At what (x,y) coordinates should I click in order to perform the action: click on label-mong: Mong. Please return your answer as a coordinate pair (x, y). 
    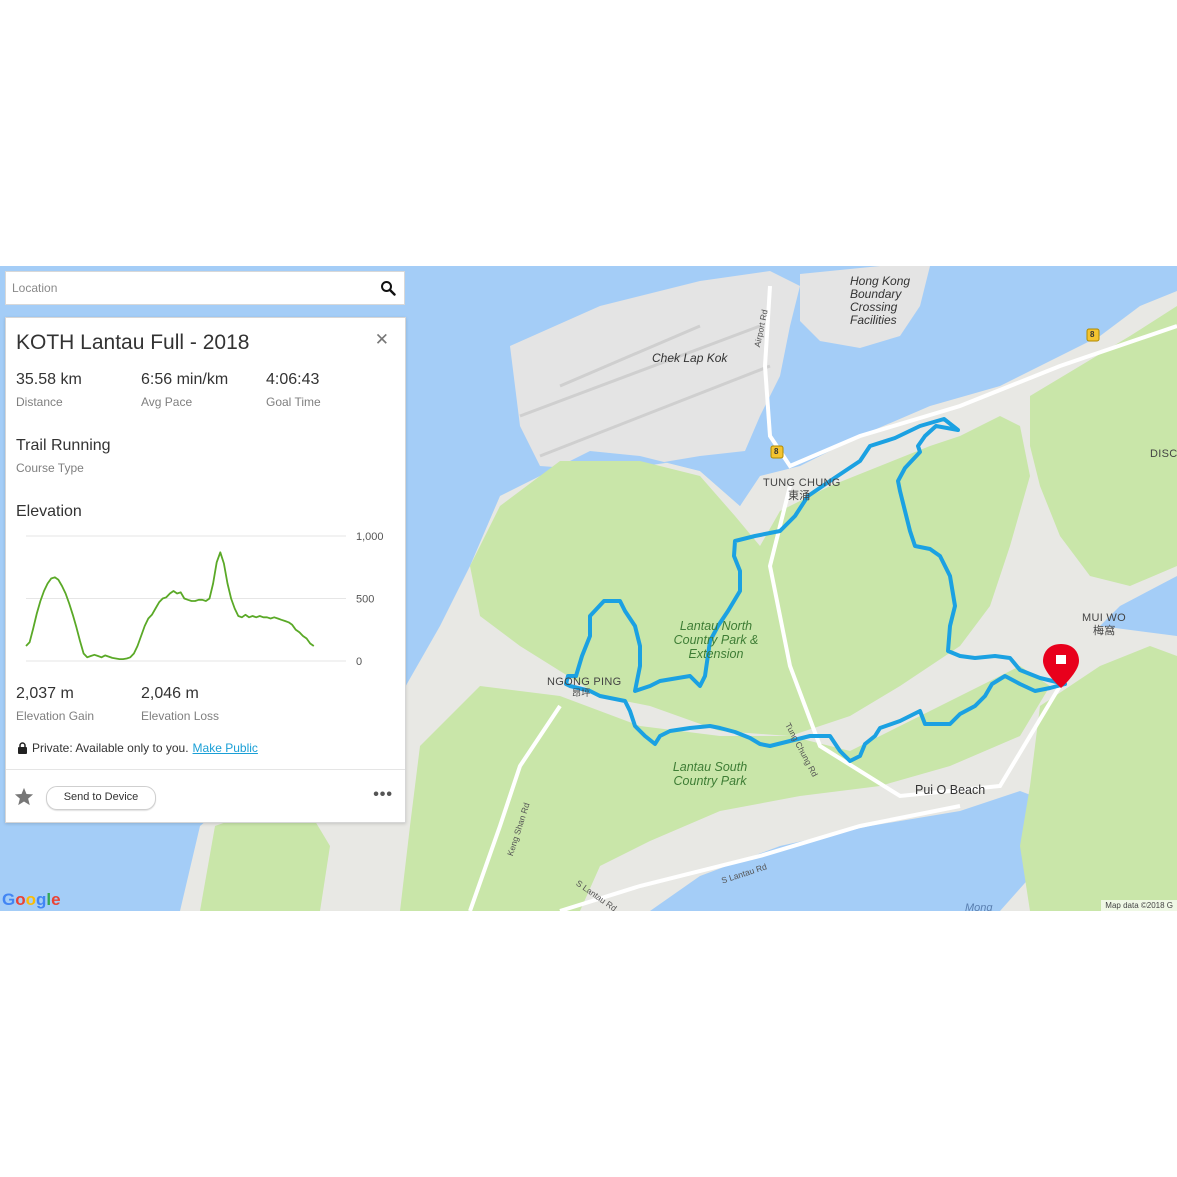
    Looking at the image, I should click on (979, 906).